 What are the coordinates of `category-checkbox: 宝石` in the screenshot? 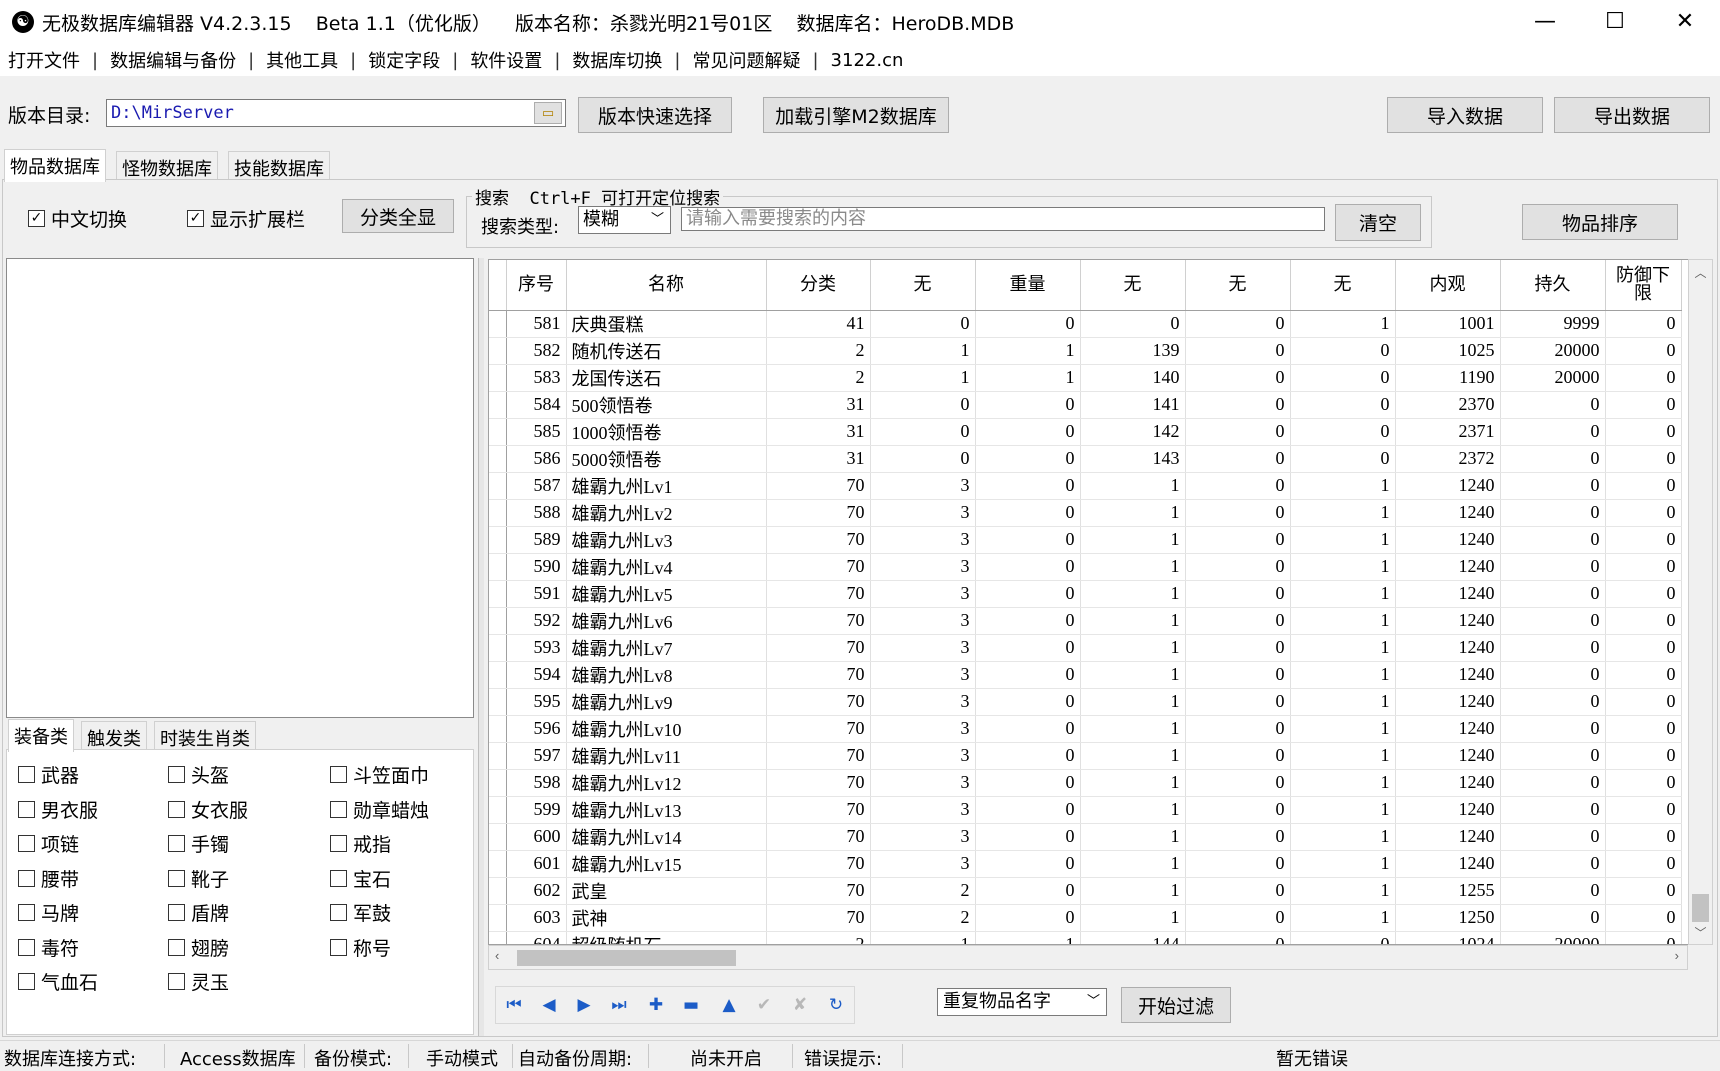 It's located at (360, 878).